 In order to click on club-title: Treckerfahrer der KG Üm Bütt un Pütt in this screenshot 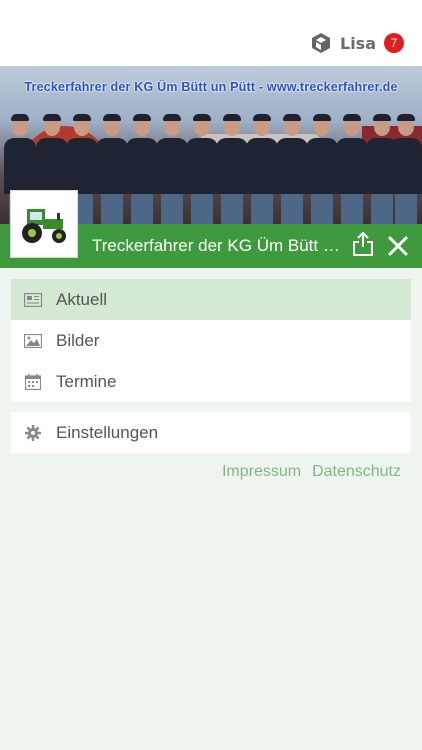, I will do `click(218, 245)`.